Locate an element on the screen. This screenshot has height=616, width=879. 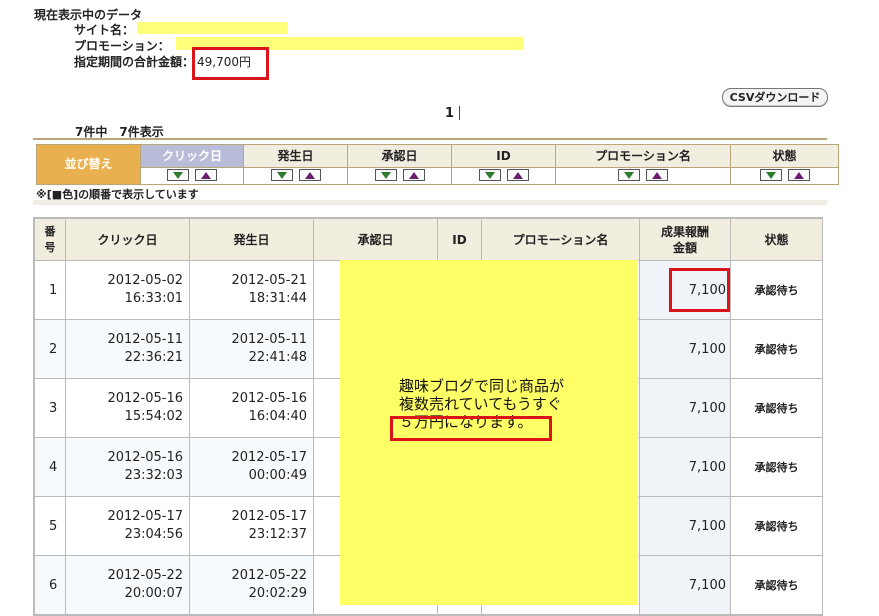
sort-header-id: ID is located at coordinates (503, 156).